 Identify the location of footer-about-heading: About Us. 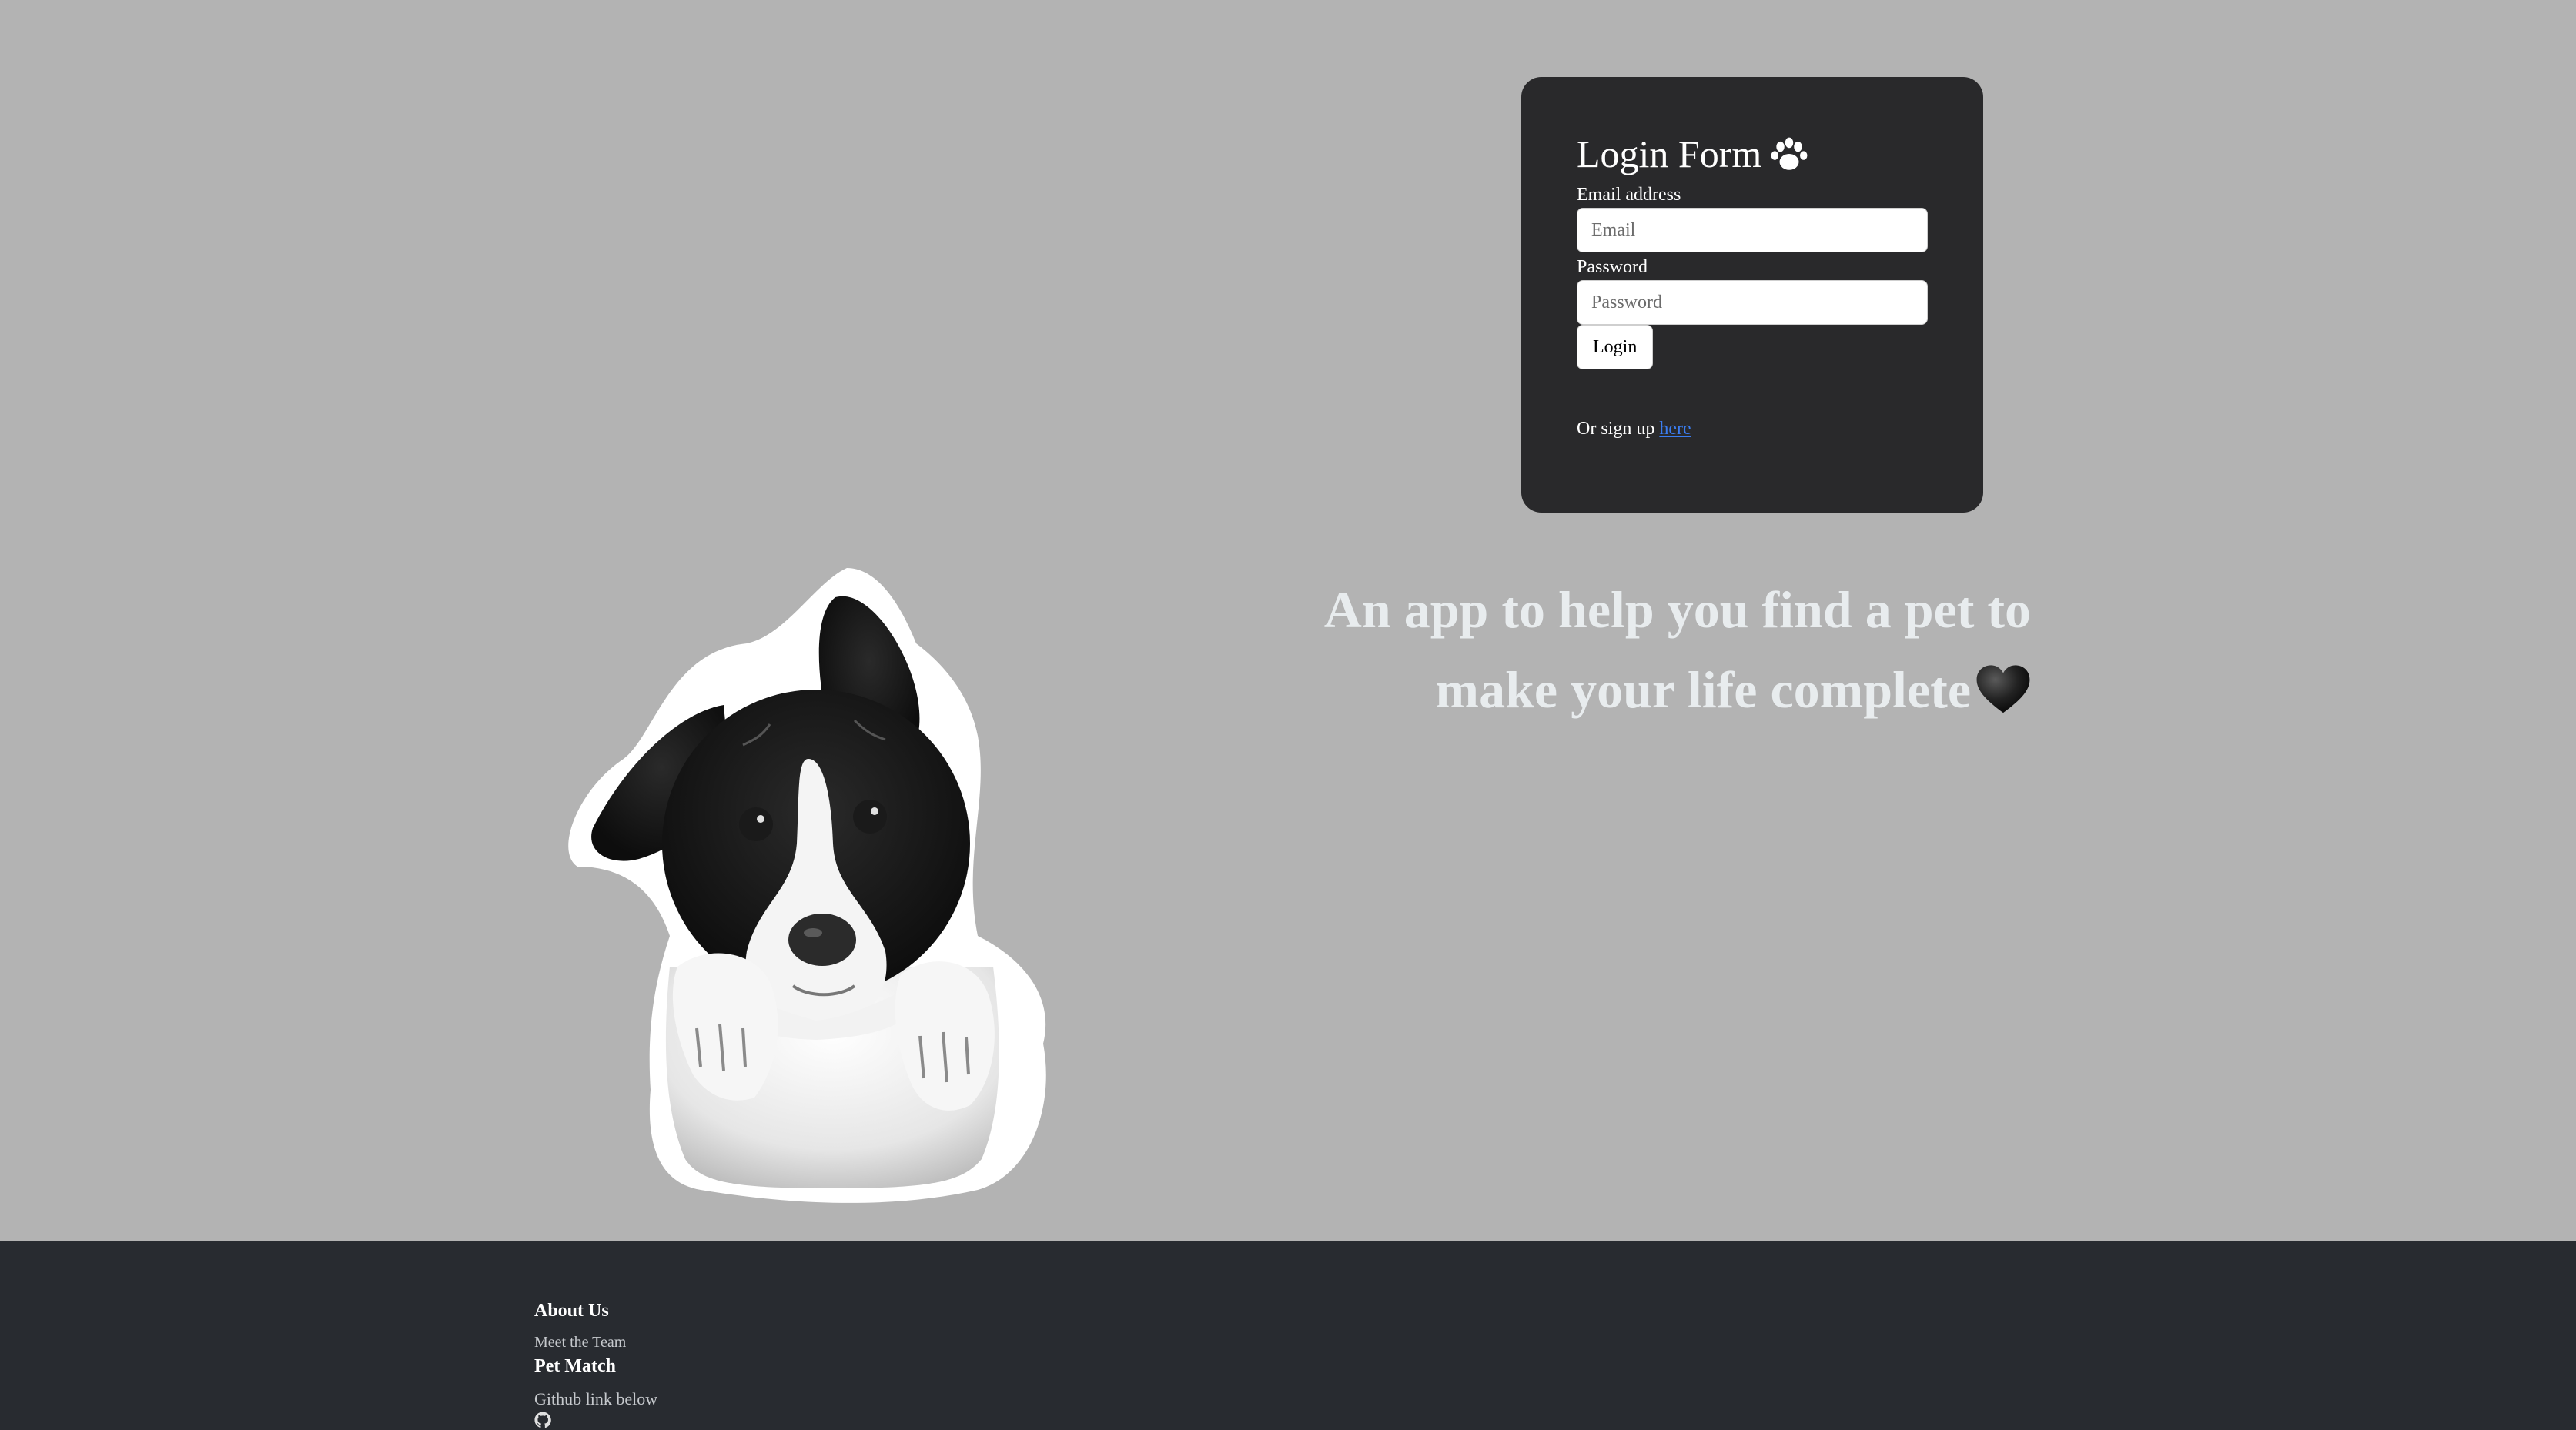
(571, 1311).